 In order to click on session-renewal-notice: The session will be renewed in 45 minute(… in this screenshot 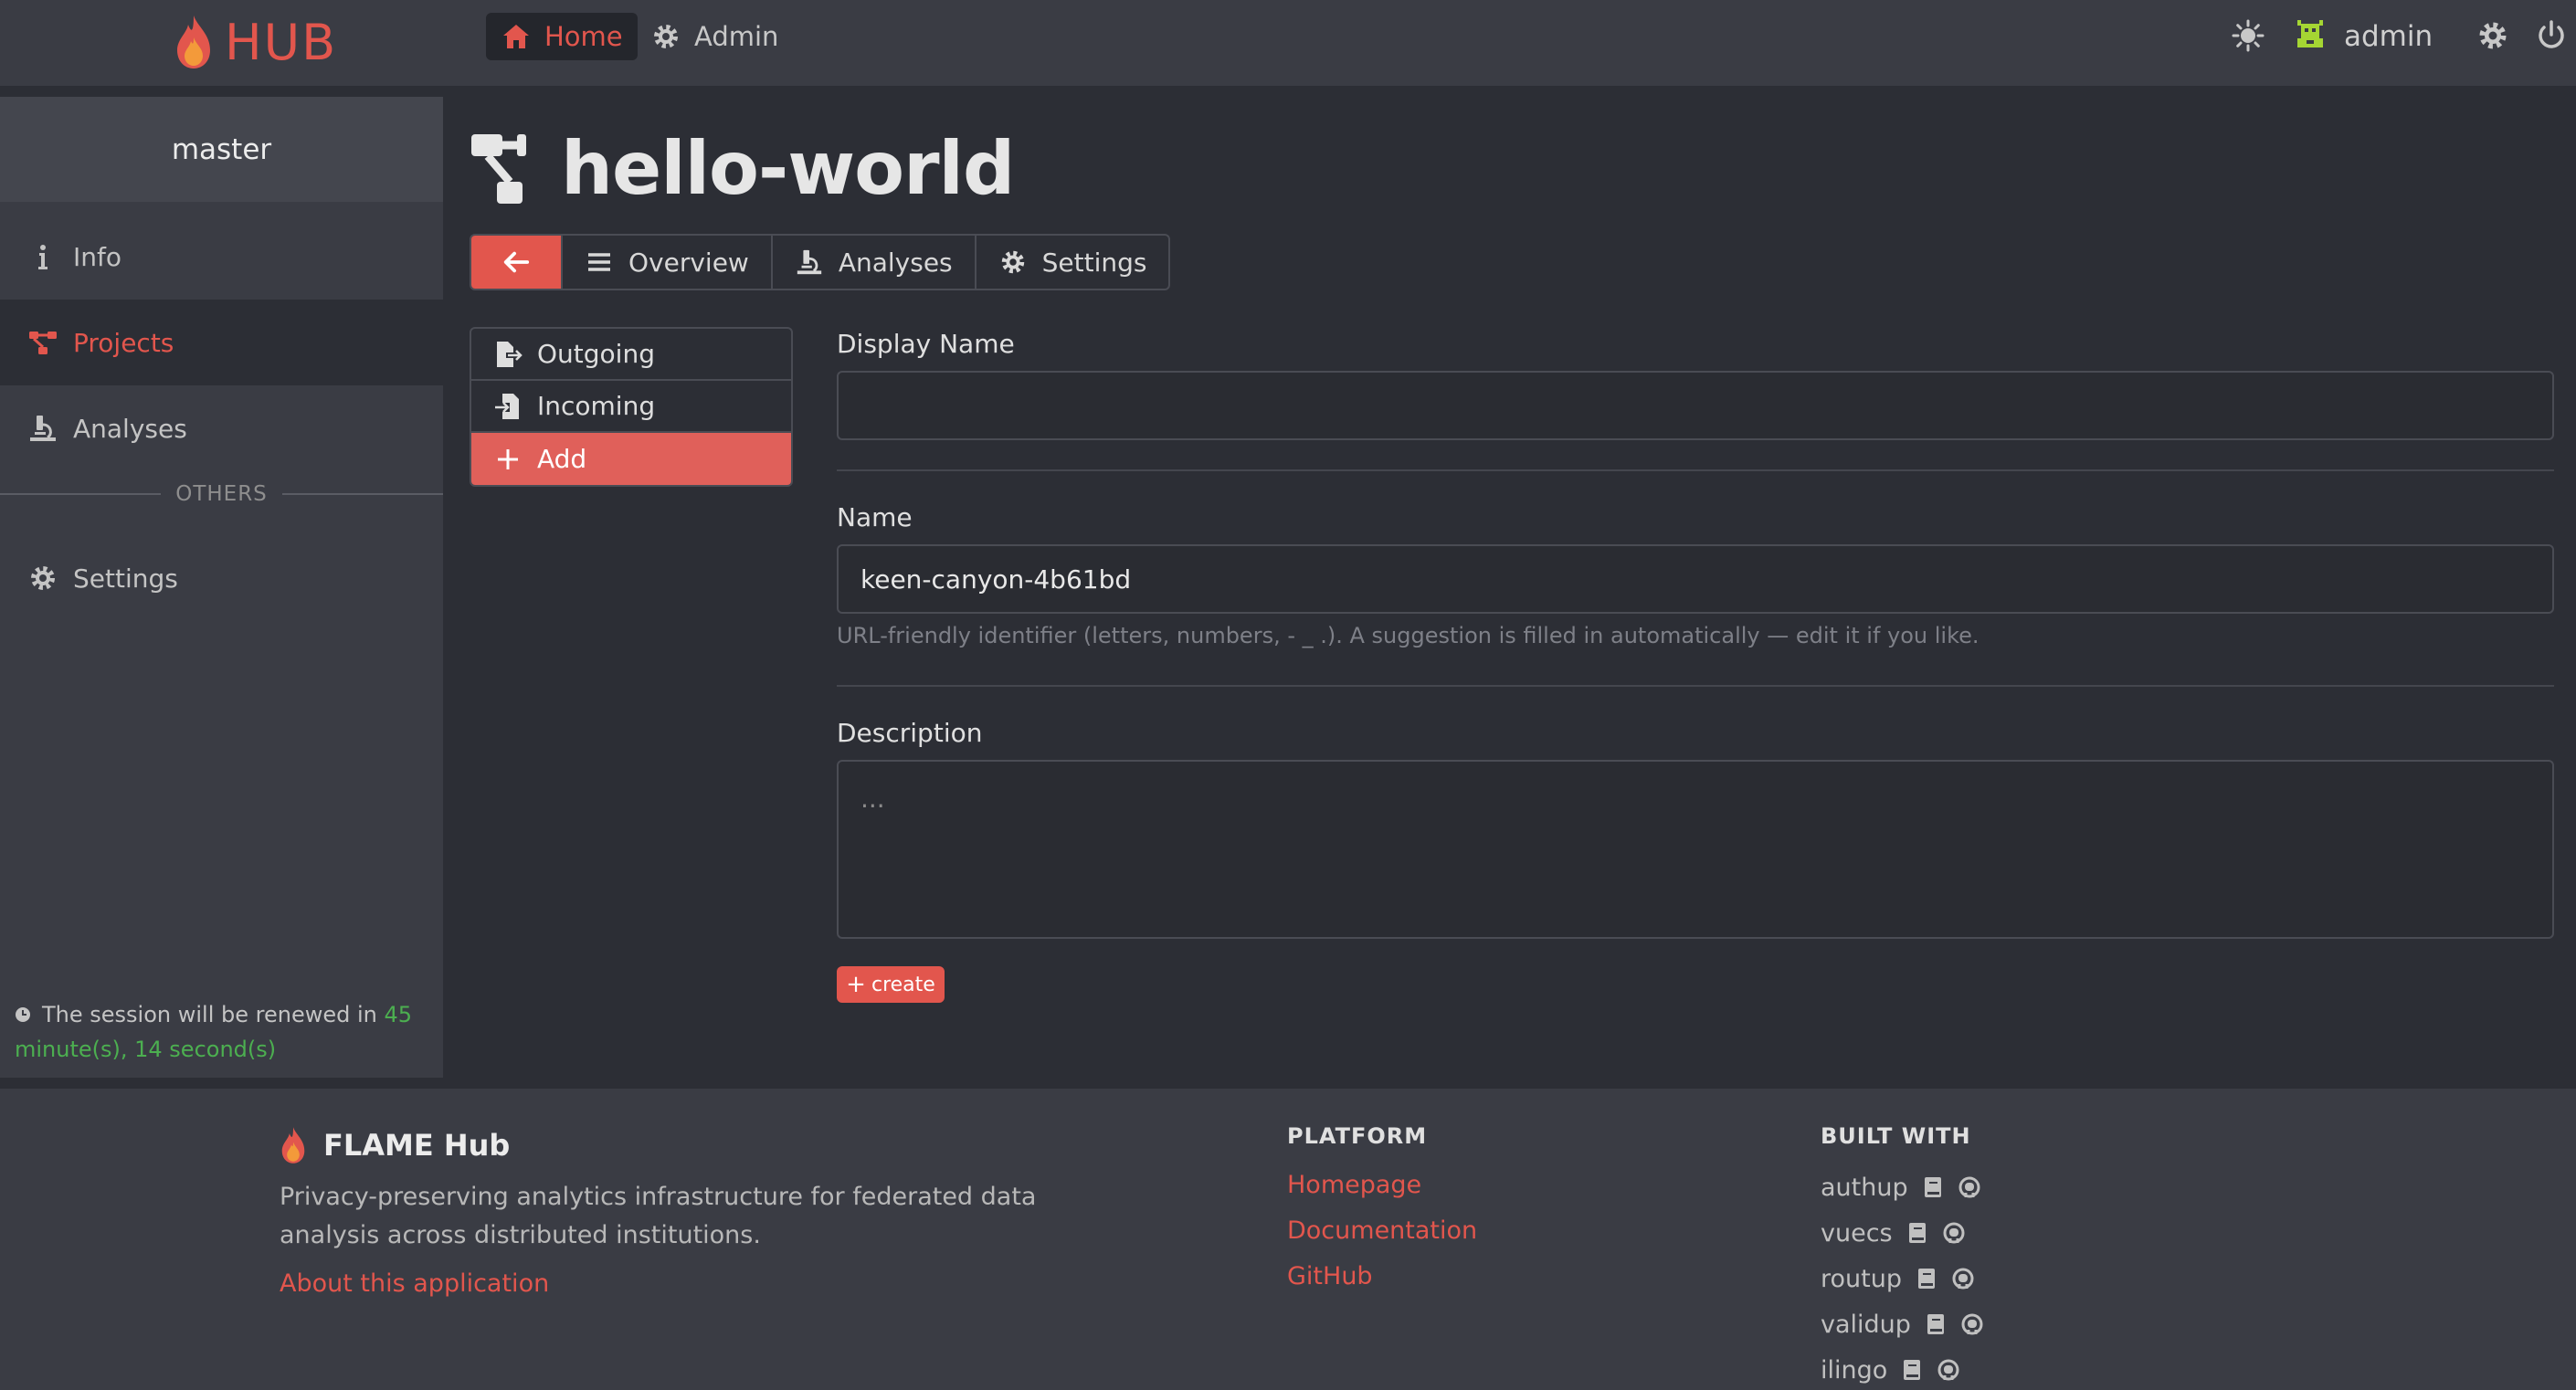, I will do `click(225, 1032)`.